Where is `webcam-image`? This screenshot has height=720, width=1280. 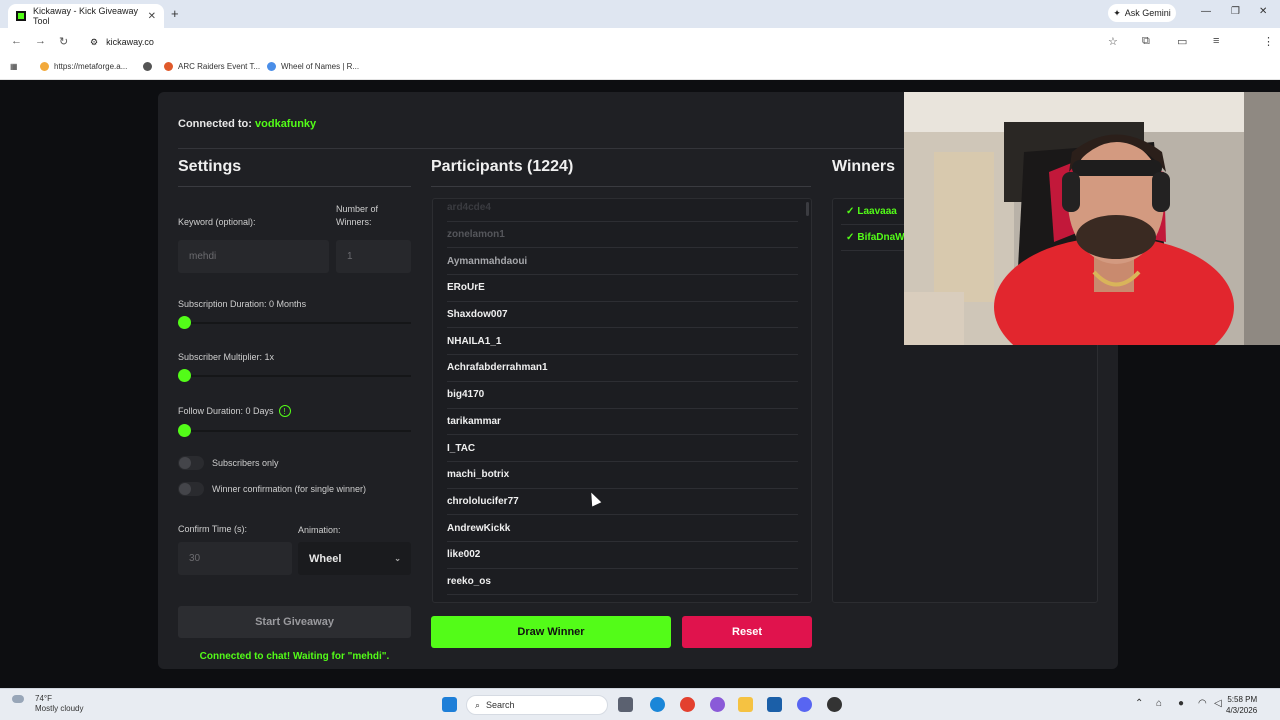
webcam-image is located at coordinates (1092, 218).